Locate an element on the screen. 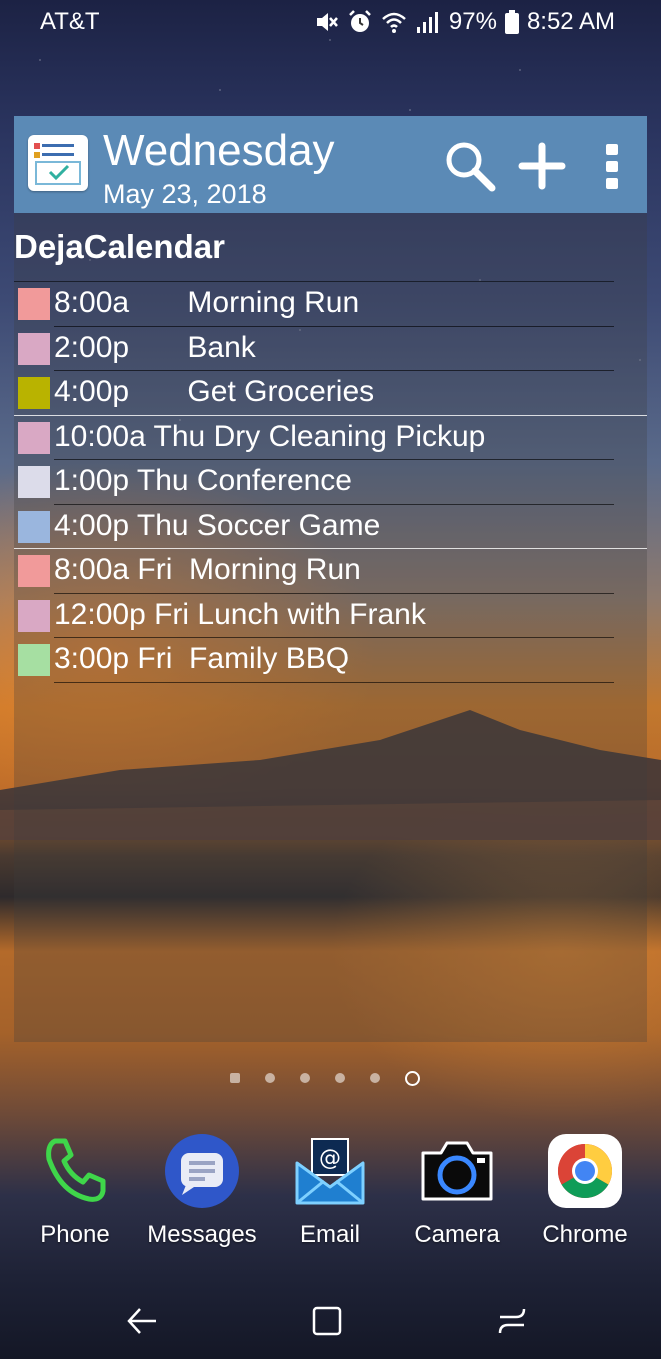 Image resolution: width=661 pixels, height=1359 pixels. home-button is located at coordinates (327, 1321).